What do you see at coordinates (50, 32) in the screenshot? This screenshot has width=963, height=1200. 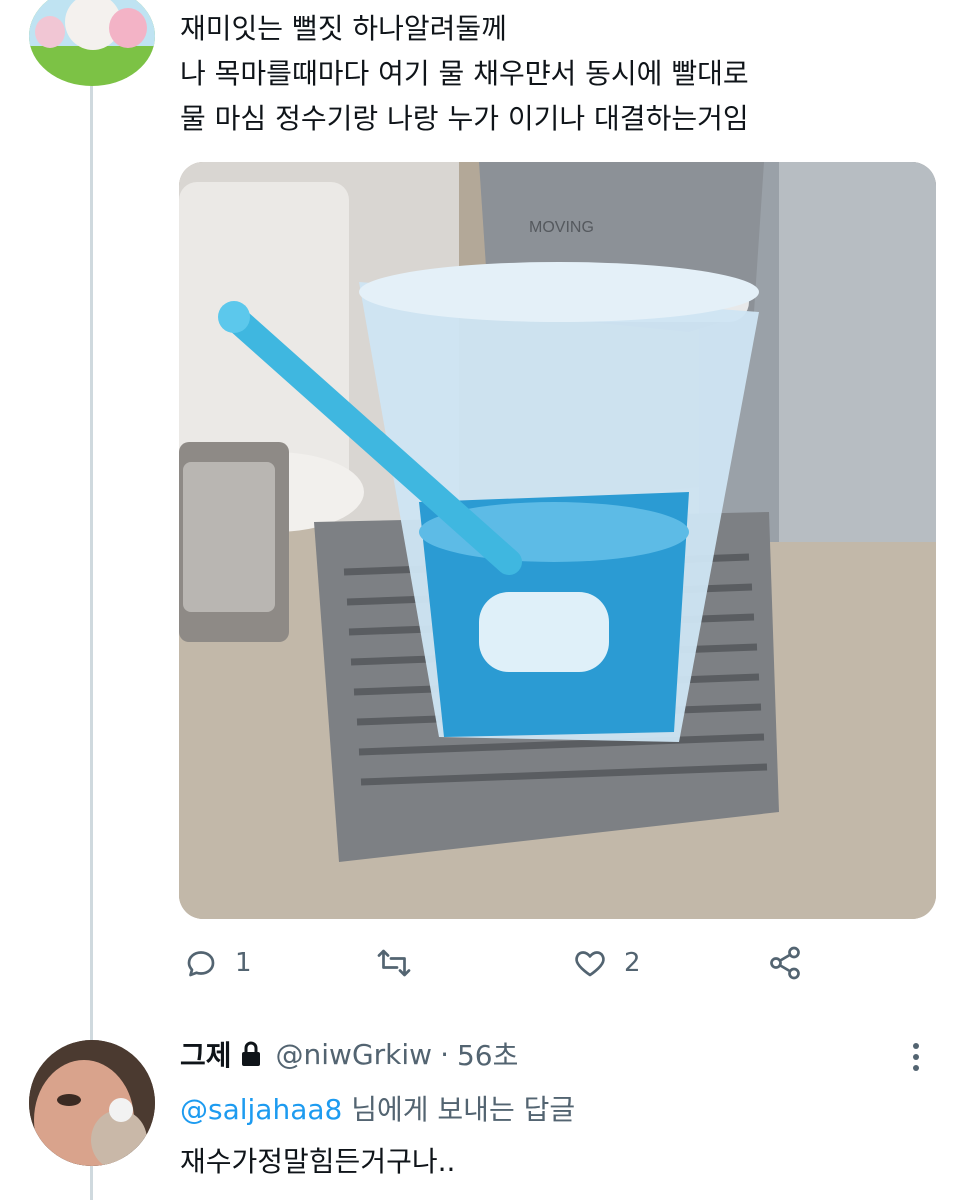 I see `avatar-plush-left` at bounding box center [50, 32].